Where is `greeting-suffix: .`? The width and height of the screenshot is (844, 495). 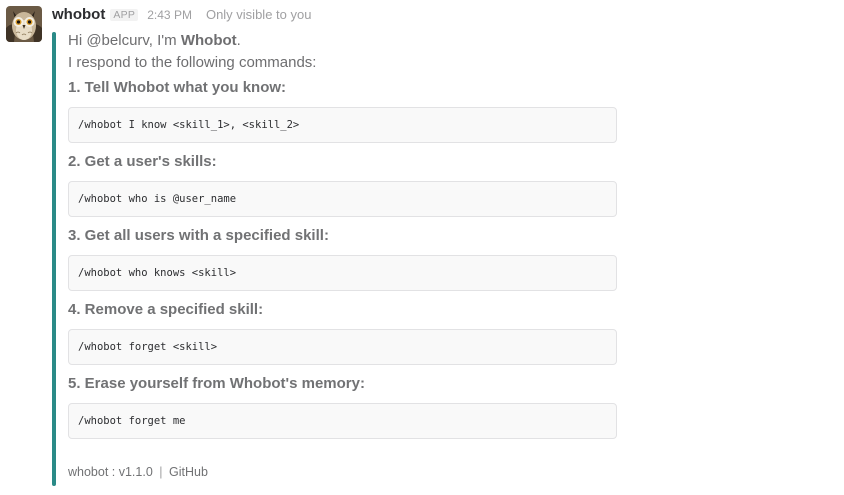 greeting-suffix: . is located at coordinates (238, 40).